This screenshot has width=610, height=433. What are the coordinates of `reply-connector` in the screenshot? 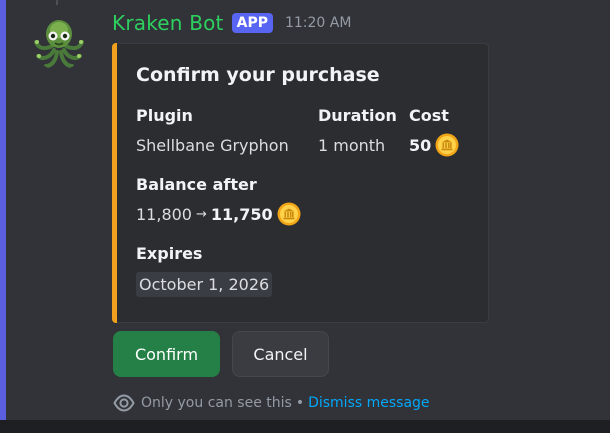 It's located at (61, 2).